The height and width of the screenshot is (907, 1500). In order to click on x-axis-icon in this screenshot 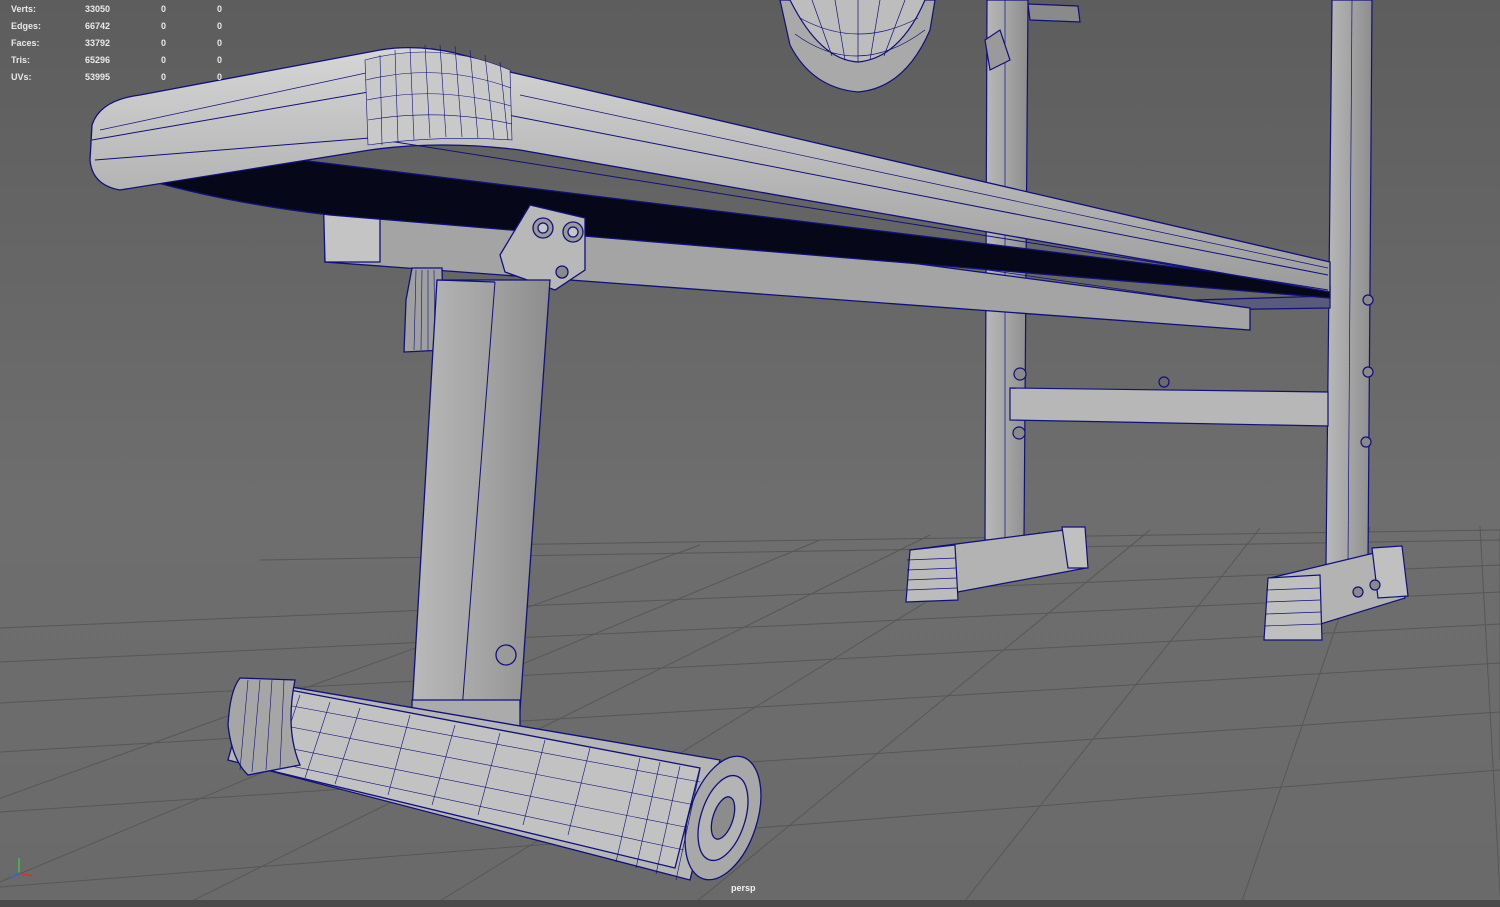, I will do `click(25, 874)`.